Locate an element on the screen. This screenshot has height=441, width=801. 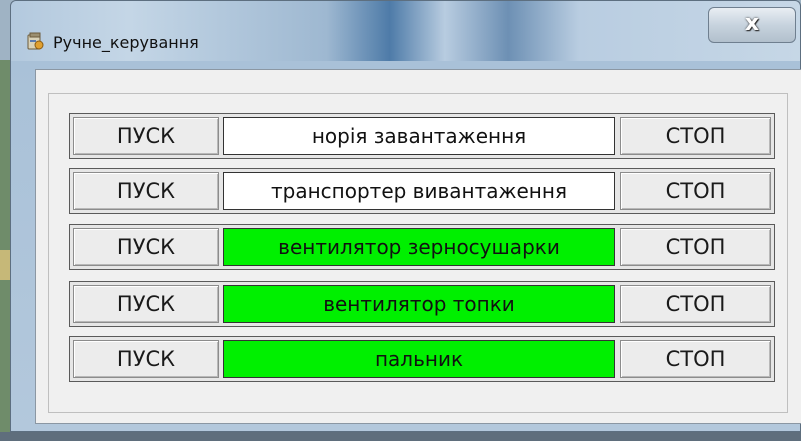
desktop-bottom-edge is located at coordinates (400, 436).